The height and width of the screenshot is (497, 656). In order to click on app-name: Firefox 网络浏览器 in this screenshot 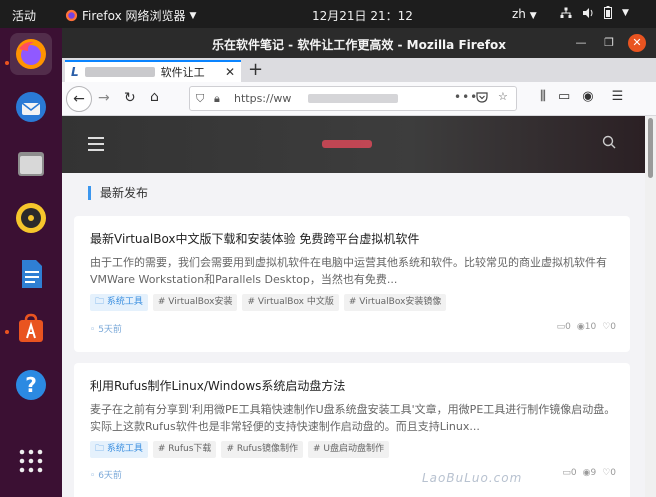, I will do `click(134, 16)`.